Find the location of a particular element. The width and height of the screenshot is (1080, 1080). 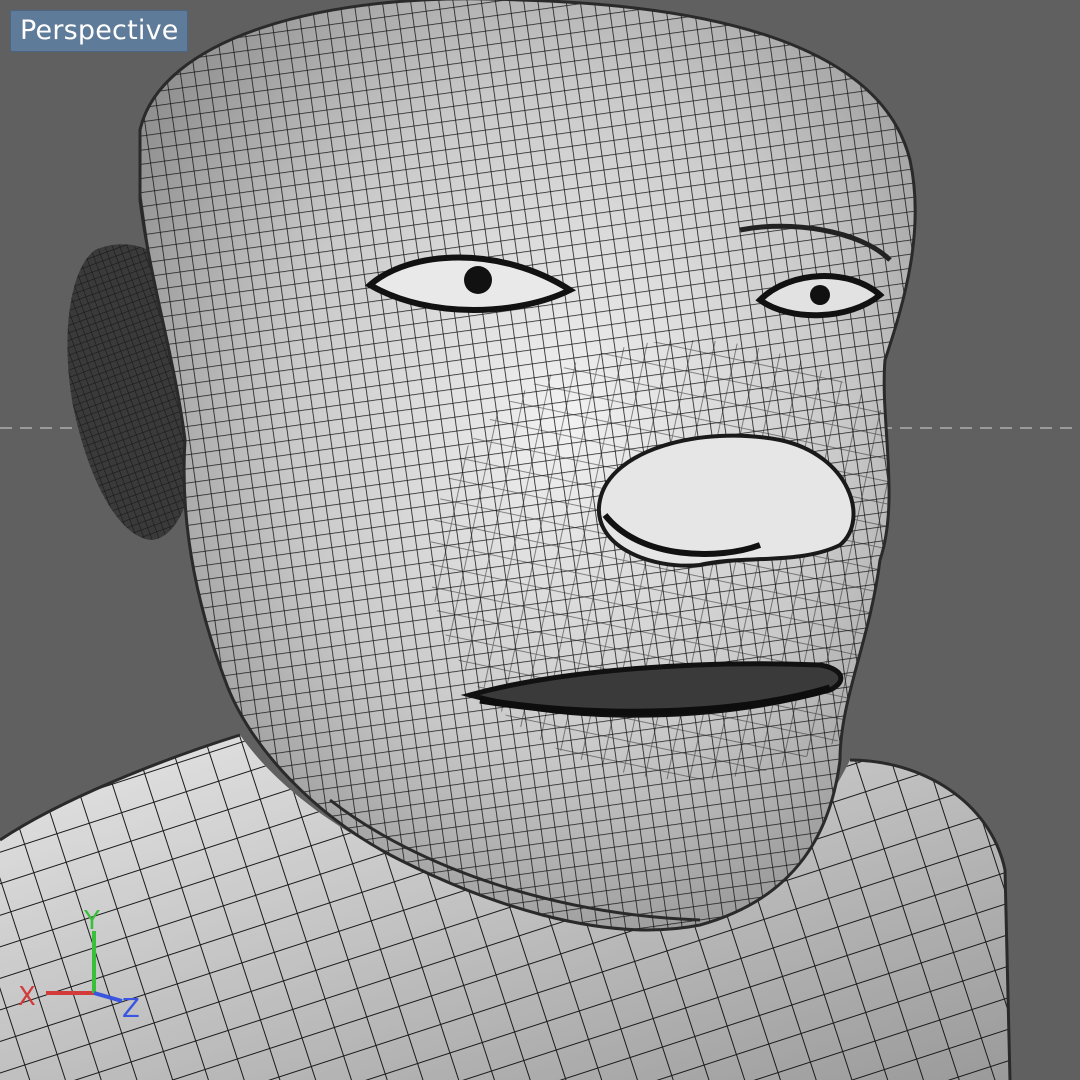

y-axis-label: Y is located at coordinates (91, 921).